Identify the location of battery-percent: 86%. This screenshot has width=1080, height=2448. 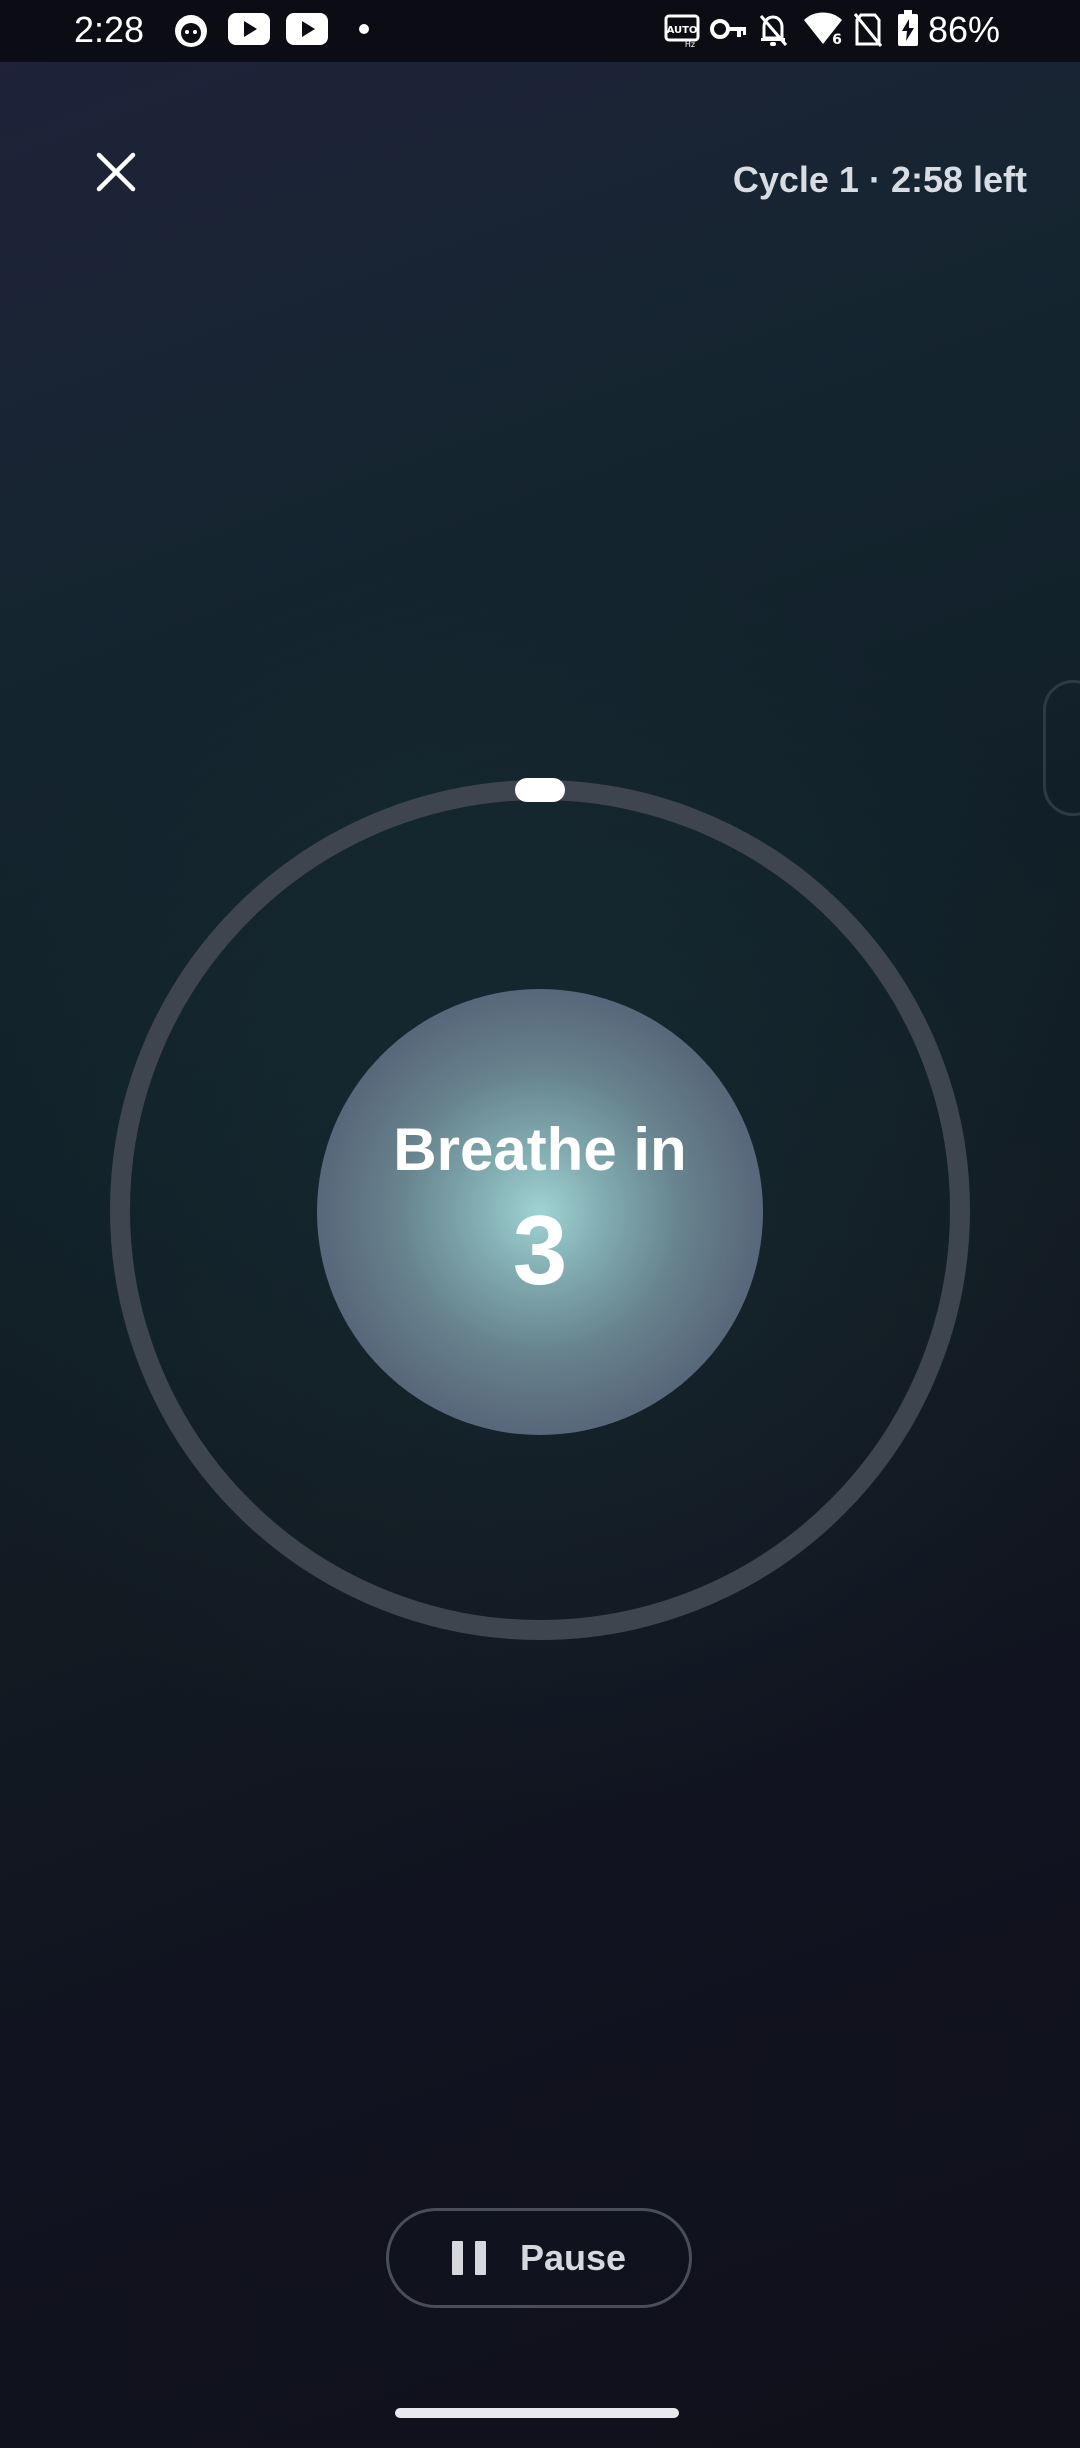
(963, 29).